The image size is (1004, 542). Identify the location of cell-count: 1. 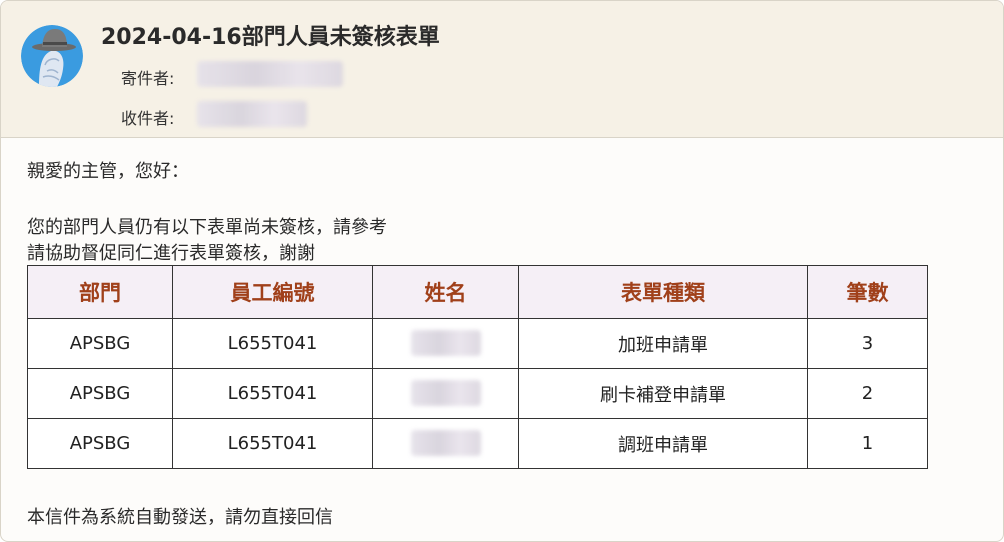
(867, 443).